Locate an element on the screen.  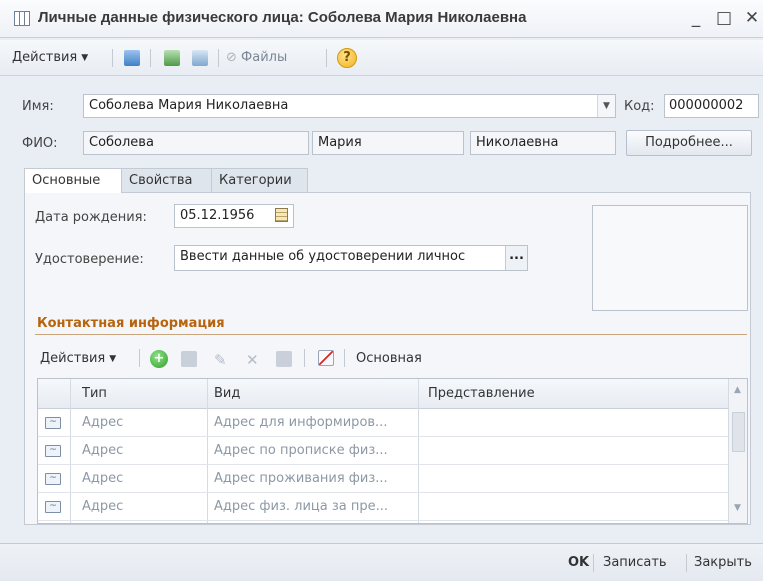
birth-date-label: Дата рождения: is located at coordinates (91, 217).